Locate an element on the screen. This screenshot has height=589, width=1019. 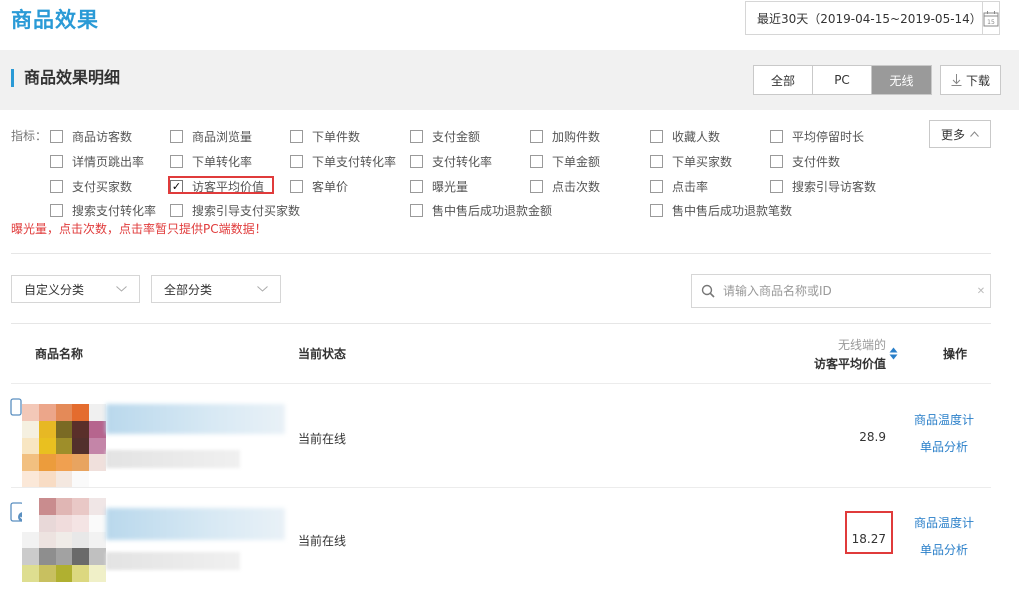
metric-label: 售中售后成功退款笔数 is located at coordinates (732, 210).